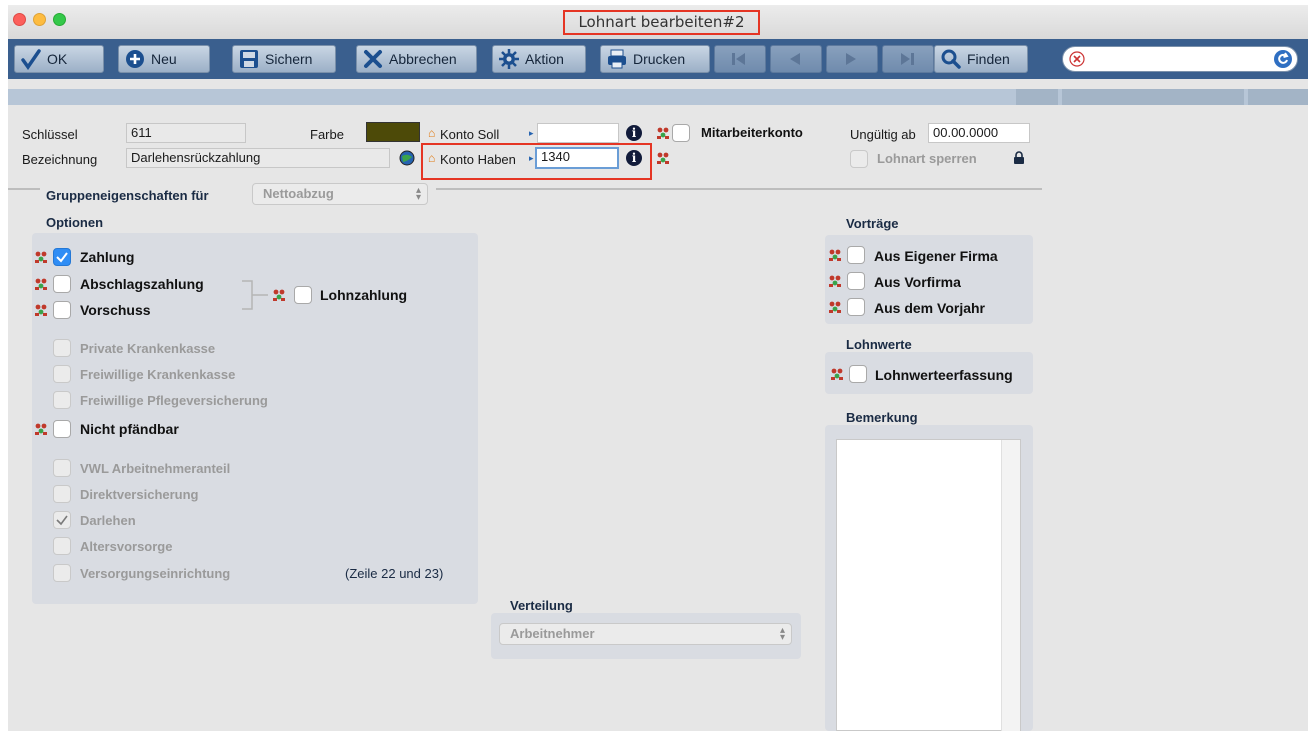 This screenshot has height=731, width=1308. I want to click on verteilung-select: Arbeitnehmer ▴ ▾, so click(645, 634).